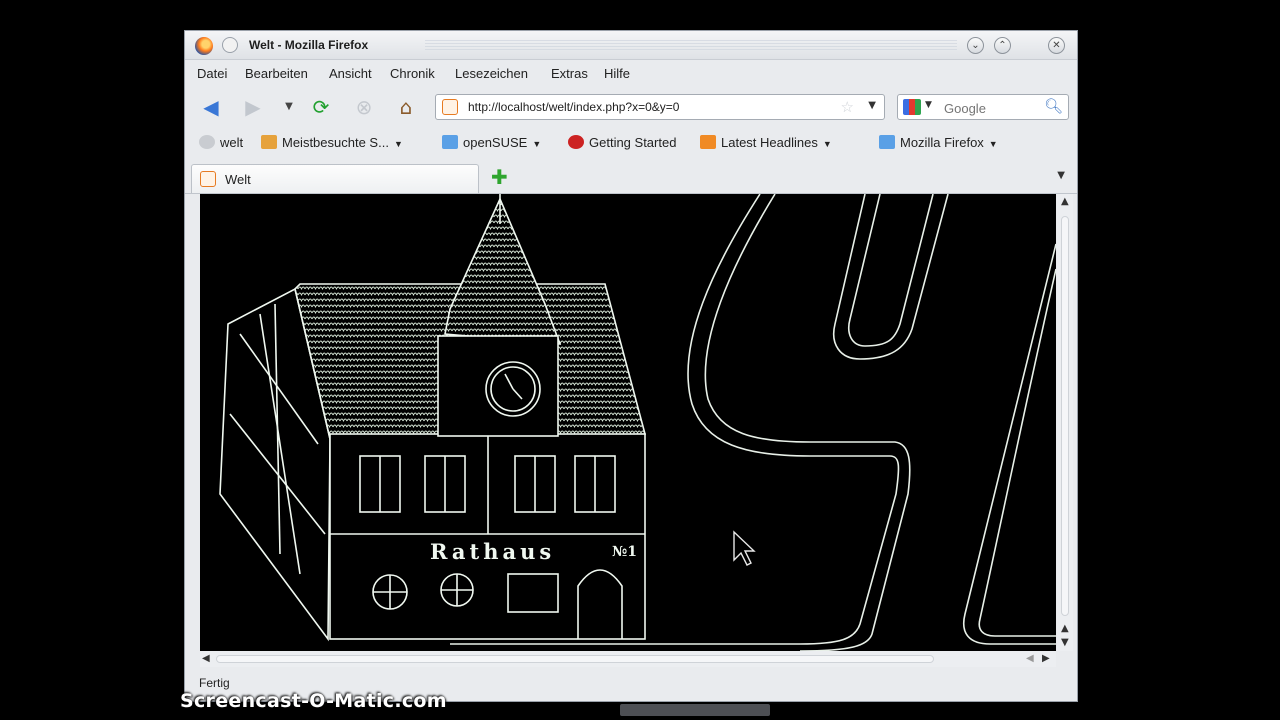  I want to click on town-hall-sign: Rathaus, so click(492, 551).